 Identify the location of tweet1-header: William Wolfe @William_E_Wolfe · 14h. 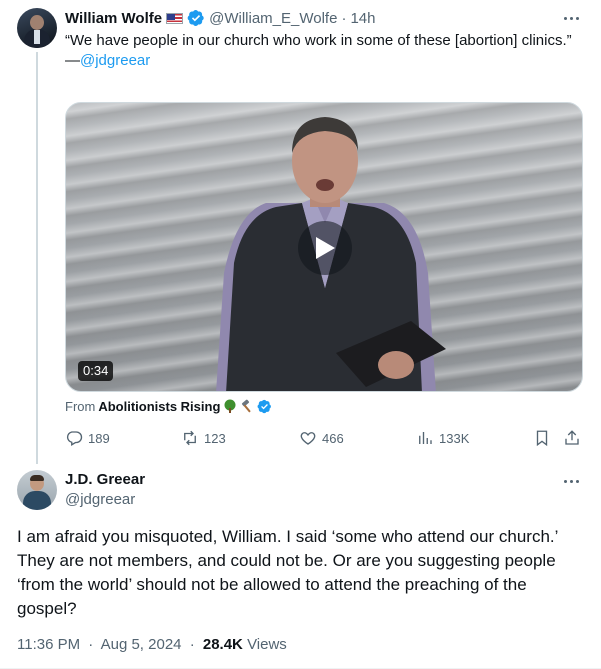
(220, 18).